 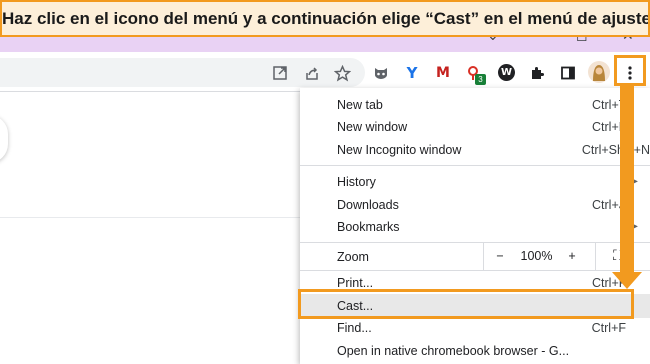 I want to click on page-divider, so click(x=150, y=217).